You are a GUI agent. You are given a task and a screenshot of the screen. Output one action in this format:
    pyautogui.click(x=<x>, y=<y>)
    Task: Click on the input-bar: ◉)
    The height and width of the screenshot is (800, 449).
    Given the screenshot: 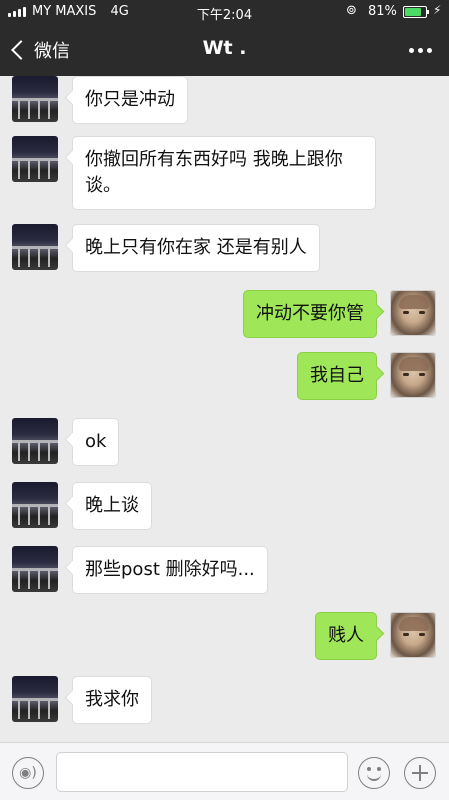 What is the action you would take?
    pyautogui.click(x=224, y=771)
    